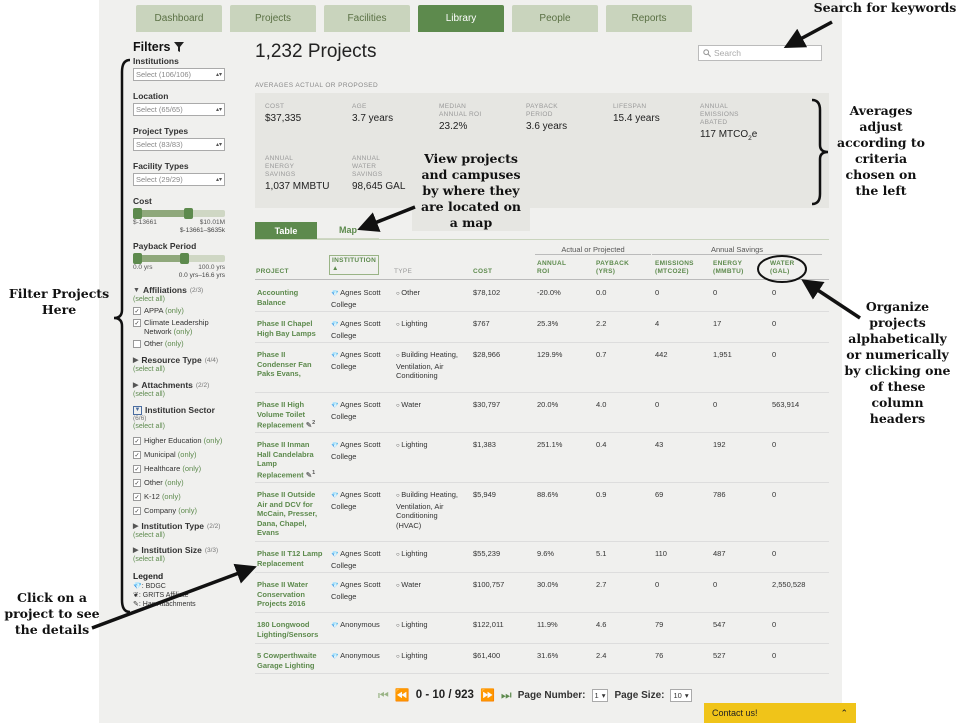 Image resolution: width=961 pixels, height=723 pixels. I want to click on stat-energy-value: 1,037 MMBTU, so click(297, 186).